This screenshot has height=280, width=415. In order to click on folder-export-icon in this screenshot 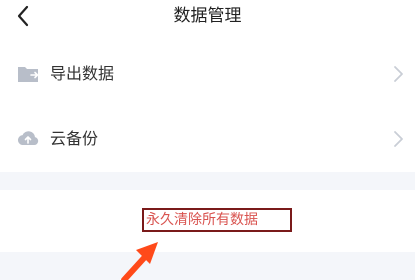, I will do `click(28, 74)`.